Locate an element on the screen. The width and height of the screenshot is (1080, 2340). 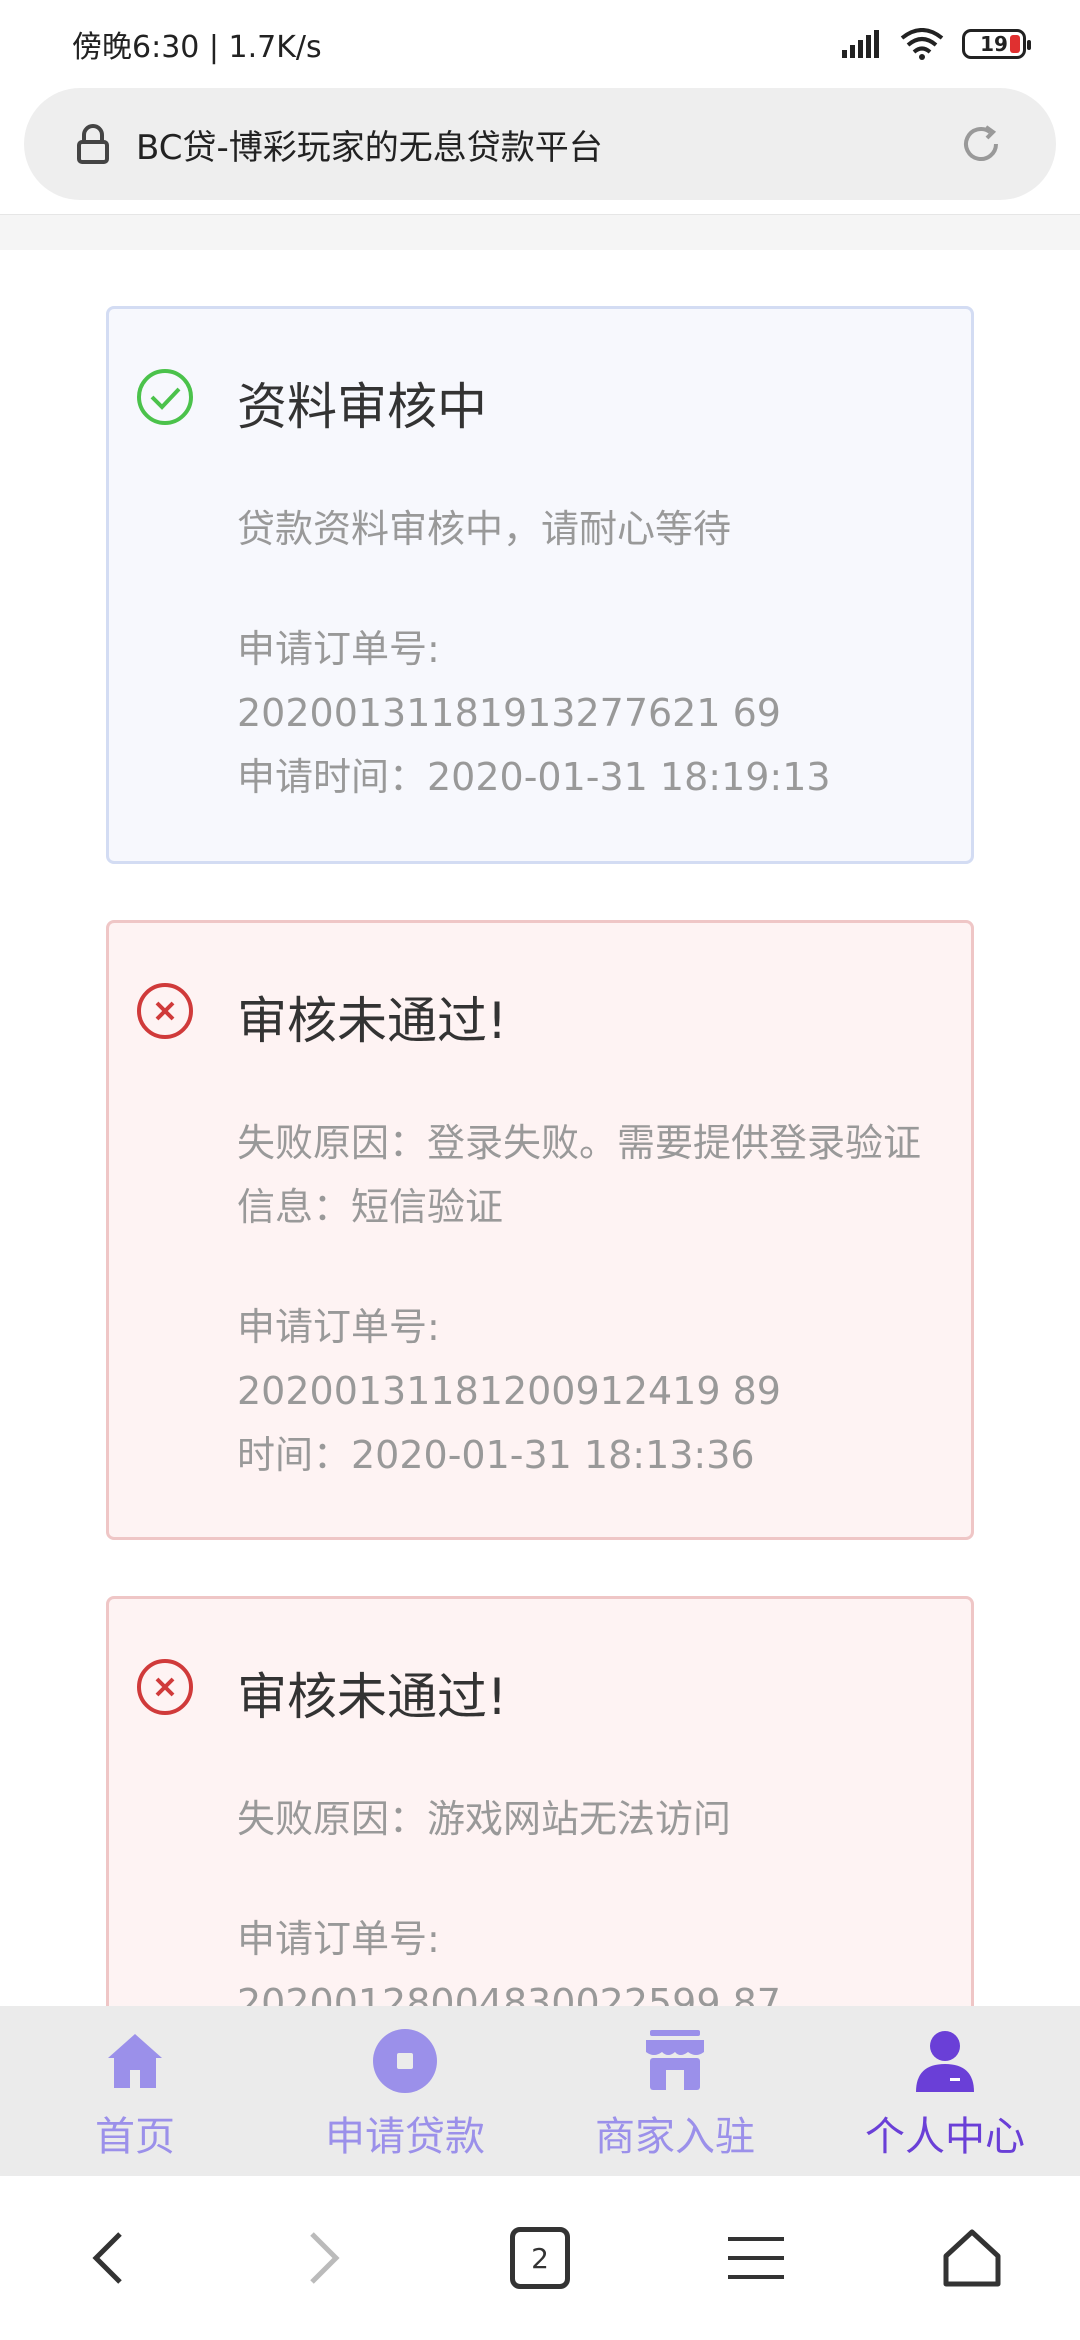
tab-merchant: 商家入驻 is located at coordinates (675, 2091).